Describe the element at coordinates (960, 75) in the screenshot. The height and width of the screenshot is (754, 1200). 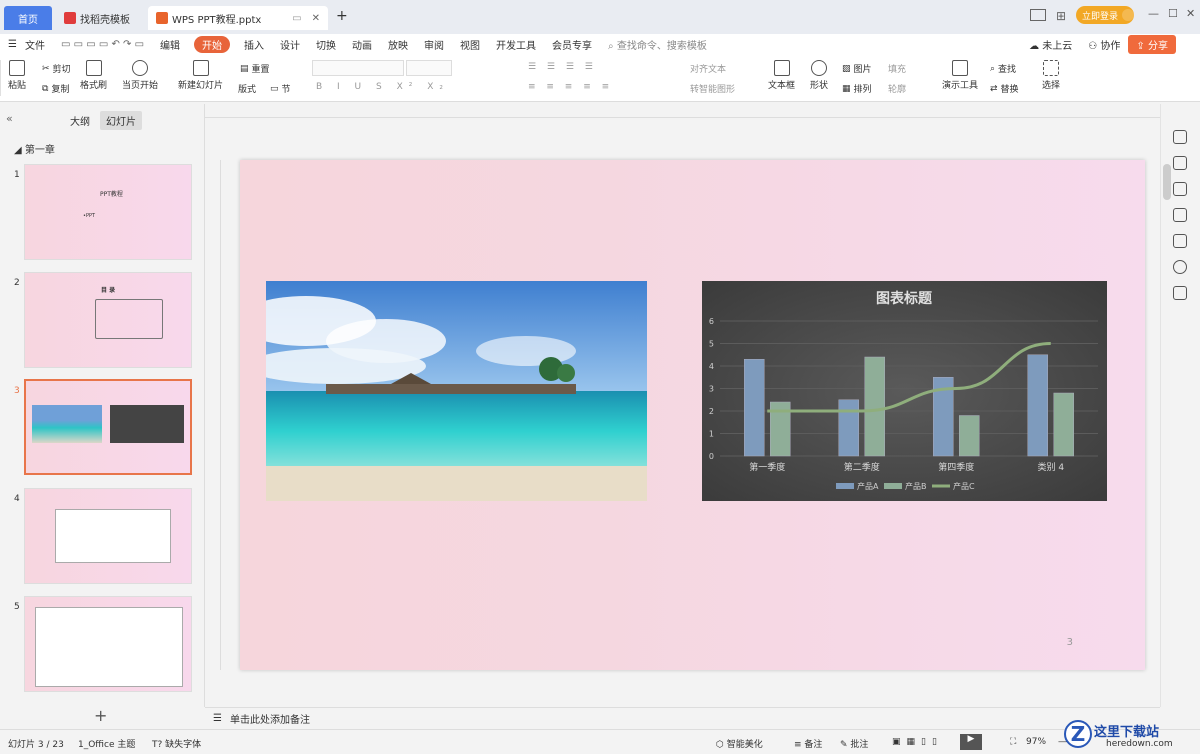
I see `present-tools-button: 演示工具` at that location.